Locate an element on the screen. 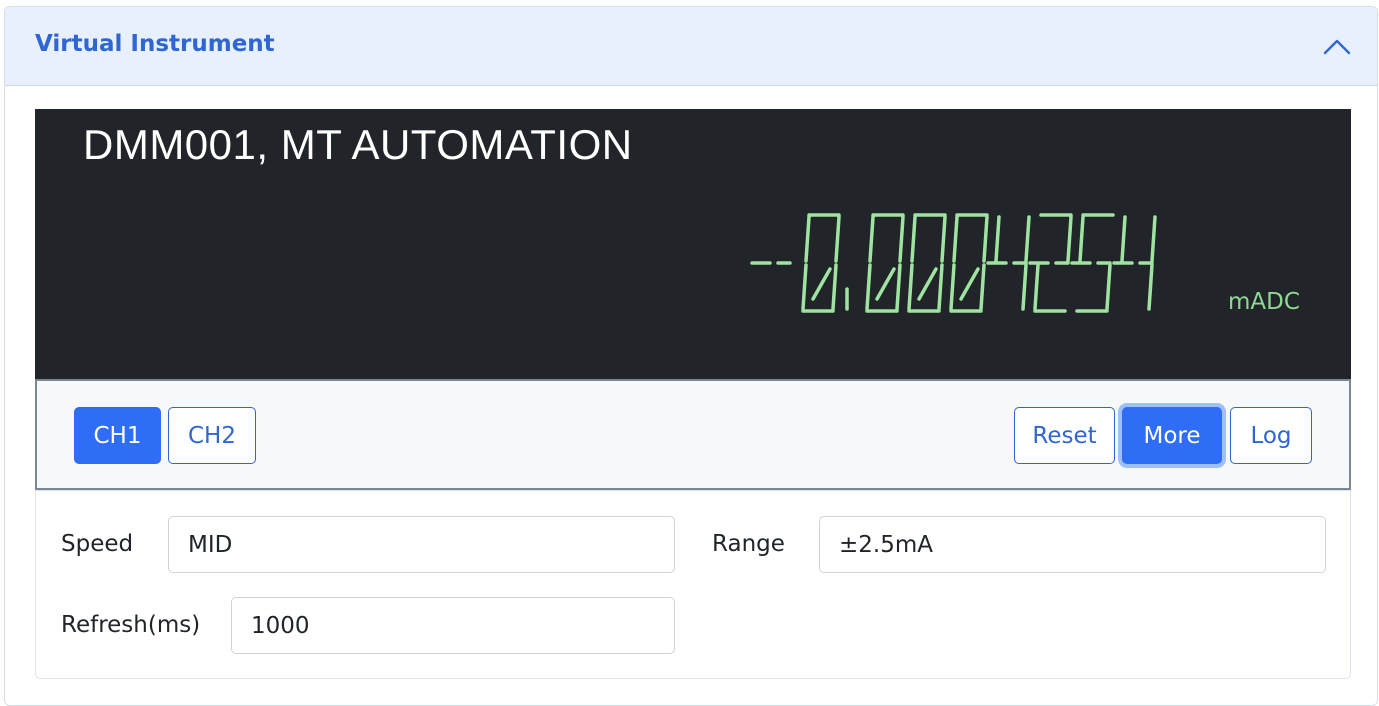 The image size is (1379, 706). reset-button: Reset is located at coordinates (1064, 435).